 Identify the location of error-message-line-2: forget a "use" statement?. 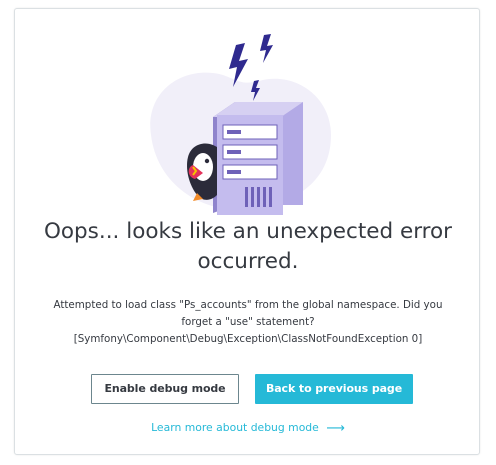
(248, 322).